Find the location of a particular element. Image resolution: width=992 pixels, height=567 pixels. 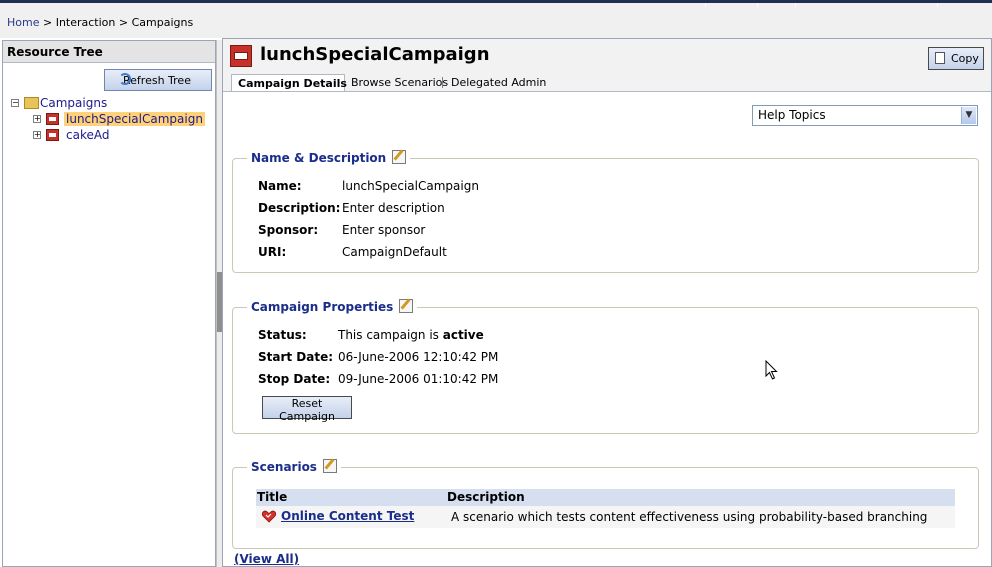

name-description-title: Name & Description is located at coordinates (319, 158).